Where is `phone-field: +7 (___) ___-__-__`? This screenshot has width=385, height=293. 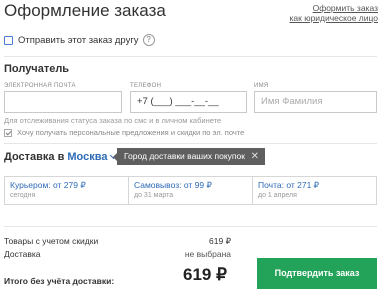
phone-field: +7 (___) ___-__-__ is located at coordinates (188, 102).